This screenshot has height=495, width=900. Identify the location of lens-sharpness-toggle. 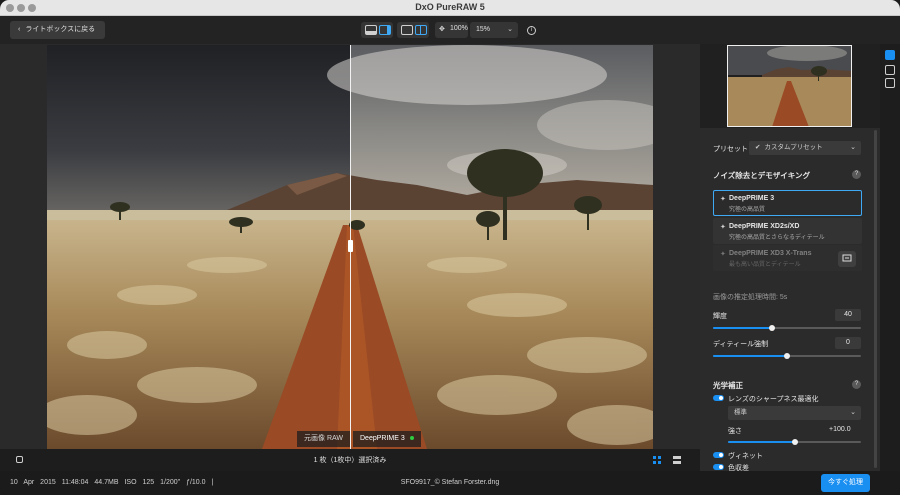
(718, 398).